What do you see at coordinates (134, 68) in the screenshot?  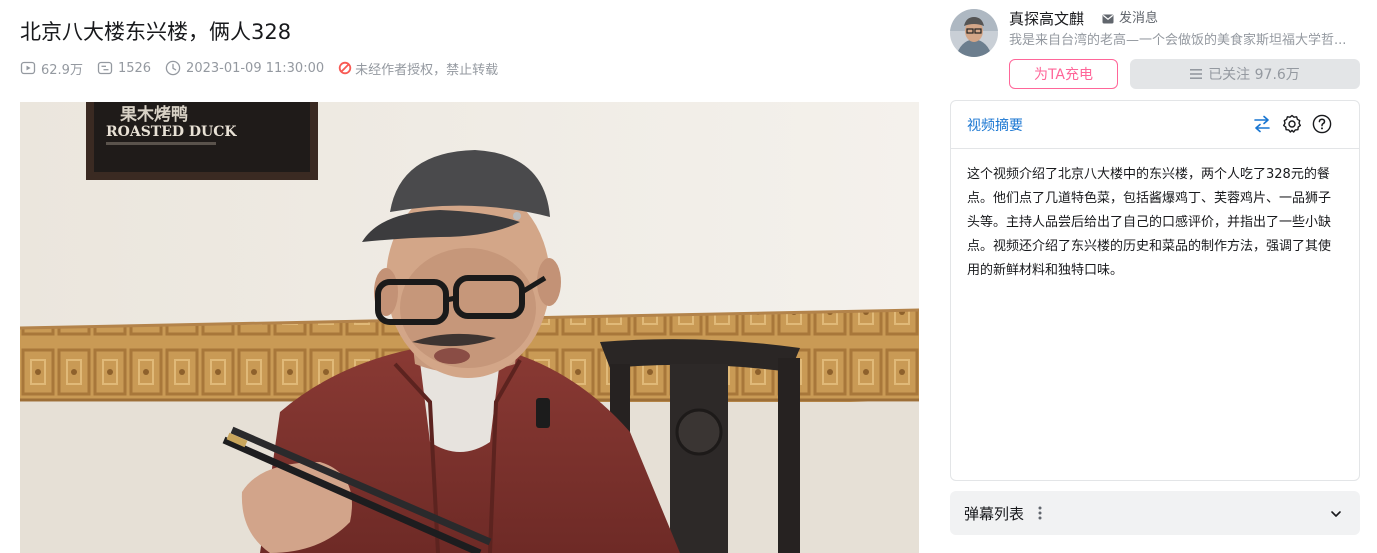 I see `danmaku-count-value: 1526` at bounding box center [134, 68].